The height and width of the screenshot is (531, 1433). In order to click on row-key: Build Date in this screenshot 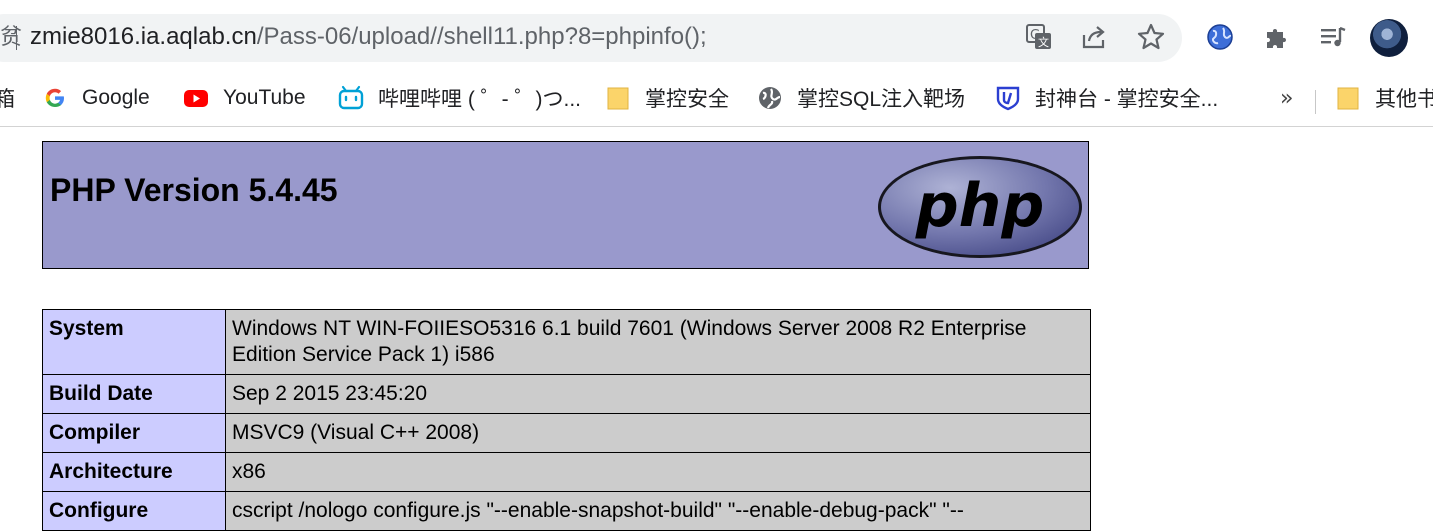, I will do `click(134, 394)`.